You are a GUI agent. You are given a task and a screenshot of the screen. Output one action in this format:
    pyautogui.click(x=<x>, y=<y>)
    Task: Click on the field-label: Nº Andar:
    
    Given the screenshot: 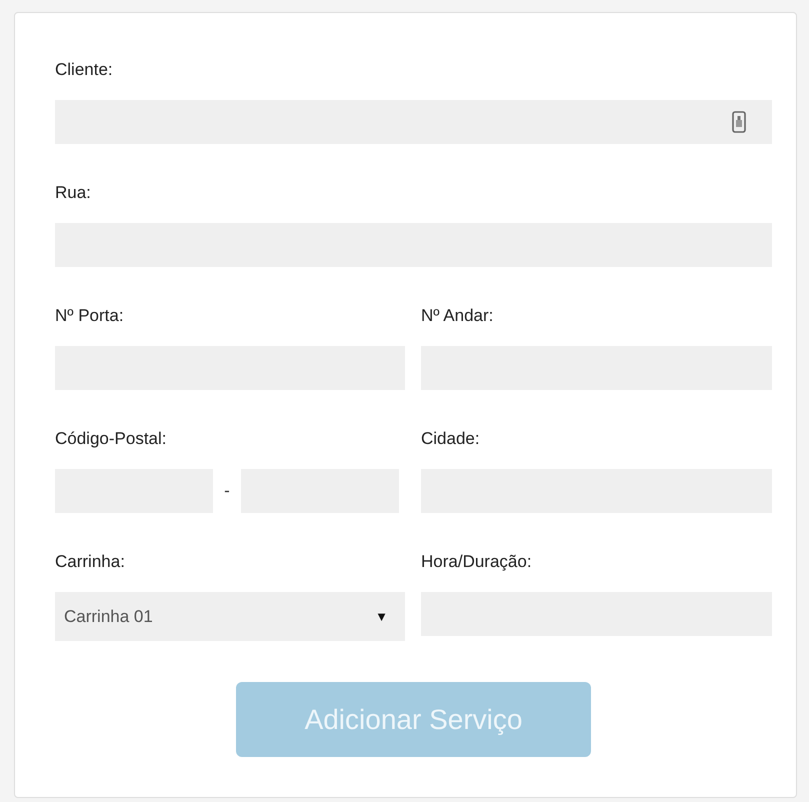 What is the action you would take?
    pyautogui.click(x=457, y=316)
    